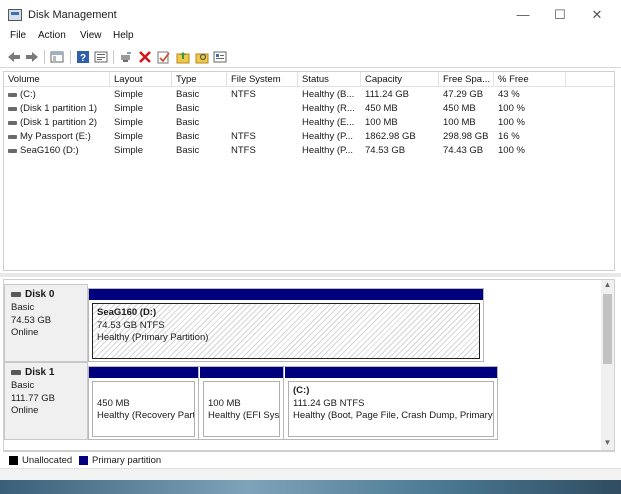 The image size is (621, 494). What do you see at coordinates (463, 150) in the screenshot?
I see `cell-free-space: 74.43 GB` at bounding box center [463, 150].